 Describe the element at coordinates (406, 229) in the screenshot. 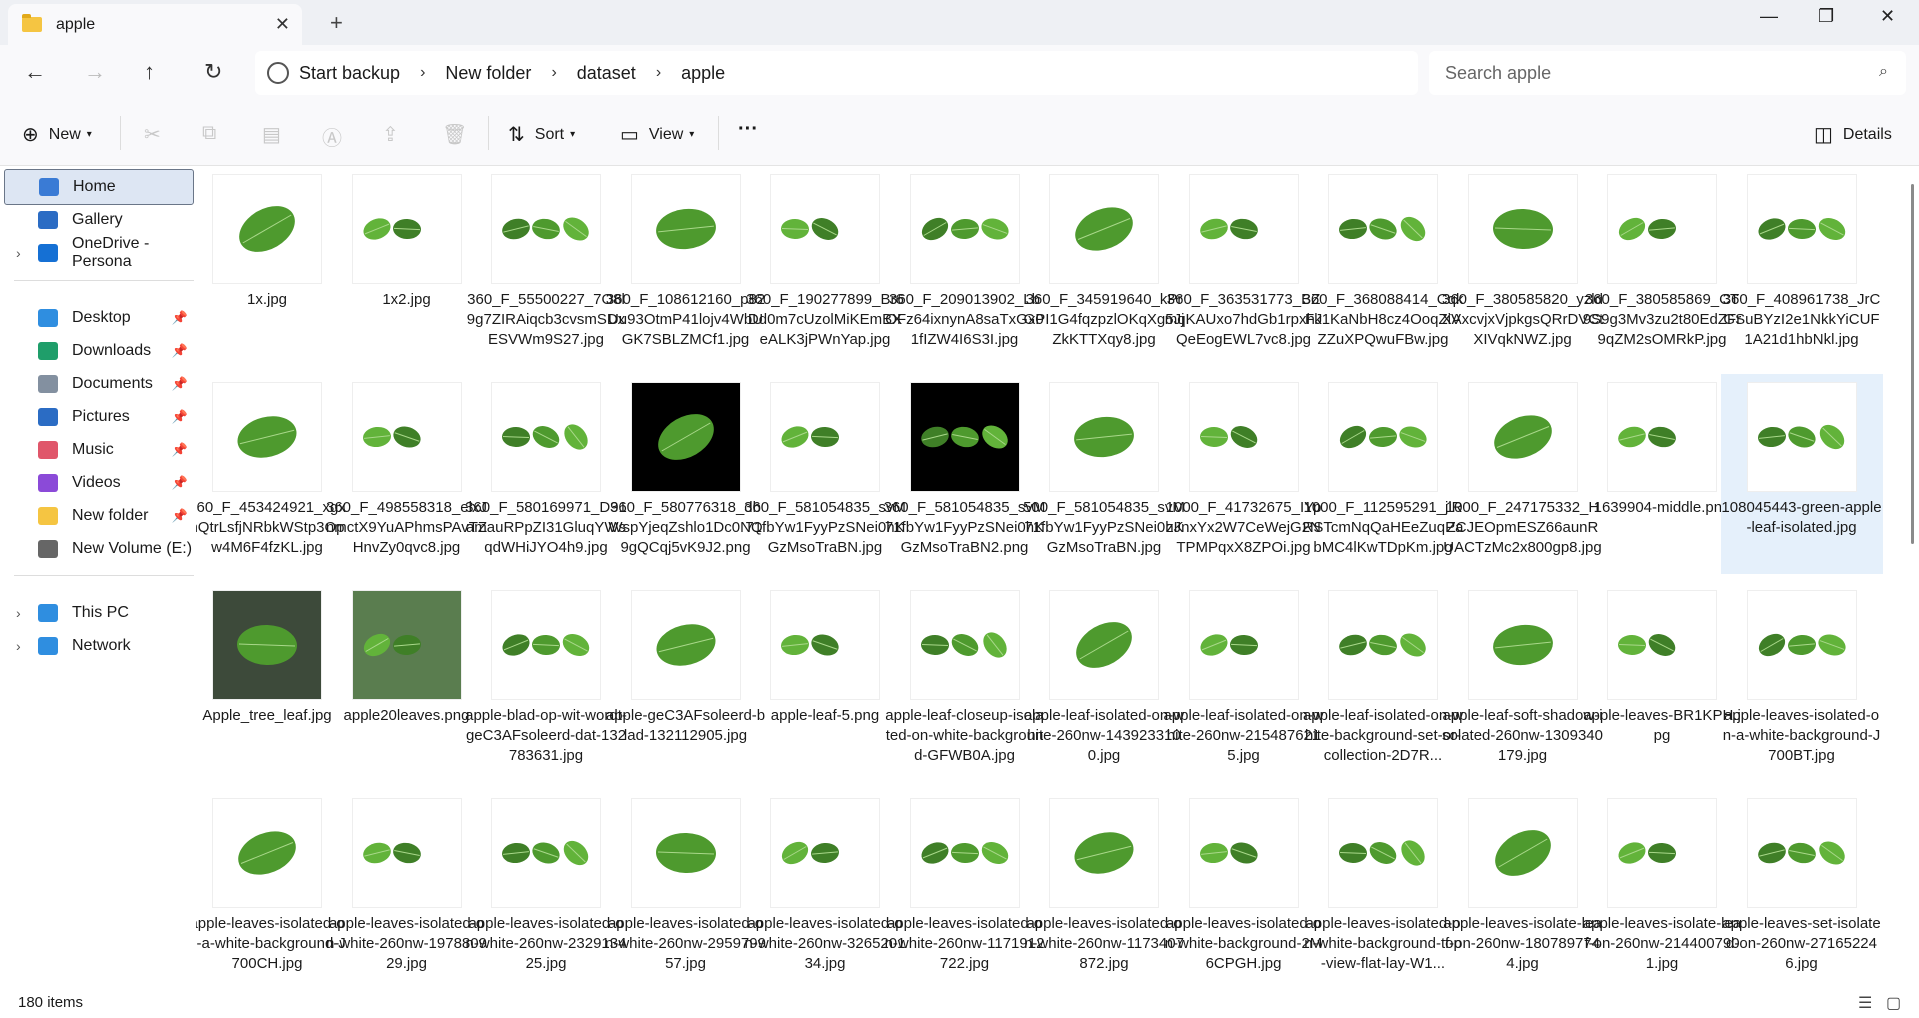

I see `leaf-thumbnail-image` at that location.